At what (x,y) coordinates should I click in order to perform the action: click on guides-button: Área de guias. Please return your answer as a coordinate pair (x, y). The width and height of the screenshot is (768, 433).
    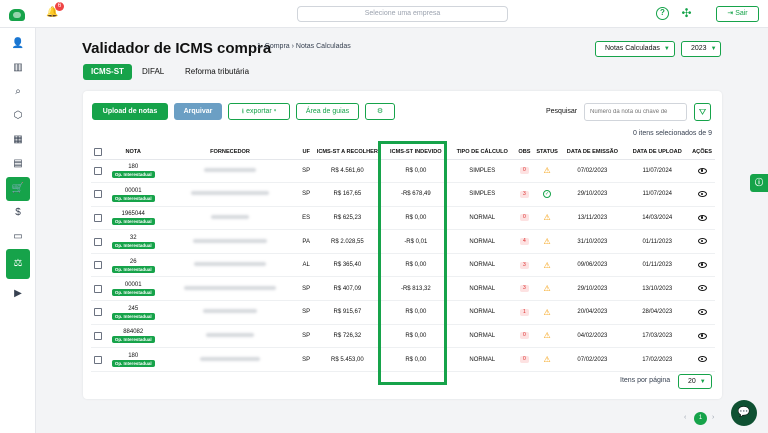
    Looking at the image, I should click on (327, 111).